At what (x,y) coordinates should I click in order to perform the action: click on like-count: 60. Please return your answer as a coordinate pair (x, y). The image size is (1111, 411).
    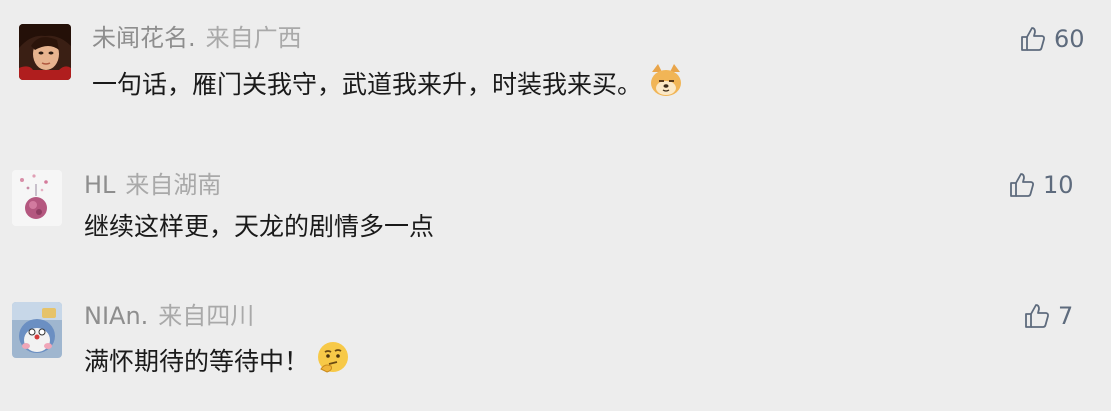
    Looking at the image, I should click on (1069, 39).